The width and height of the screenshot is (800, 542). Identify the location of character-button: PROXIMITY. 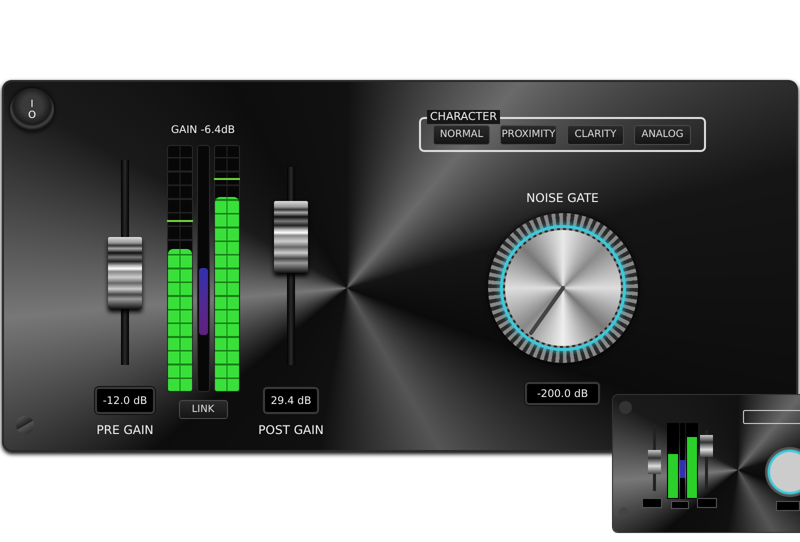
(528, 134).